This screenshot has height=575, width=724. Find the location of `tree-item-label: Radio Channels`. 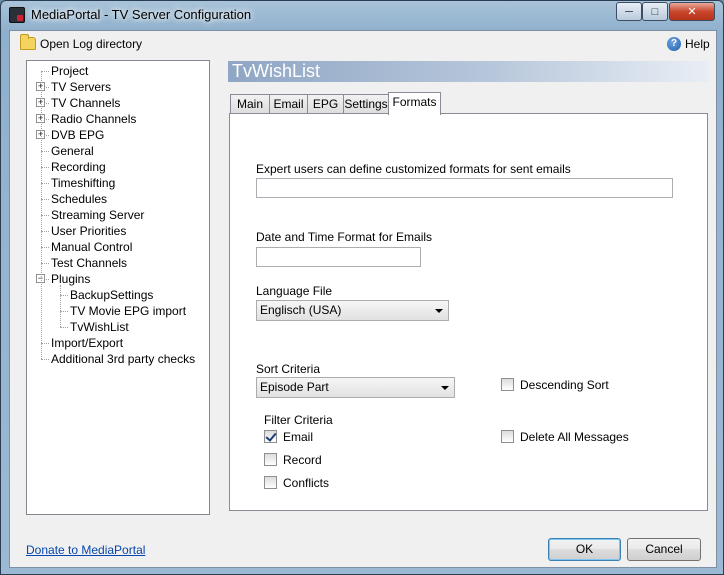

tree-item-label: Radio Channels is located at coordinates (94, 119).